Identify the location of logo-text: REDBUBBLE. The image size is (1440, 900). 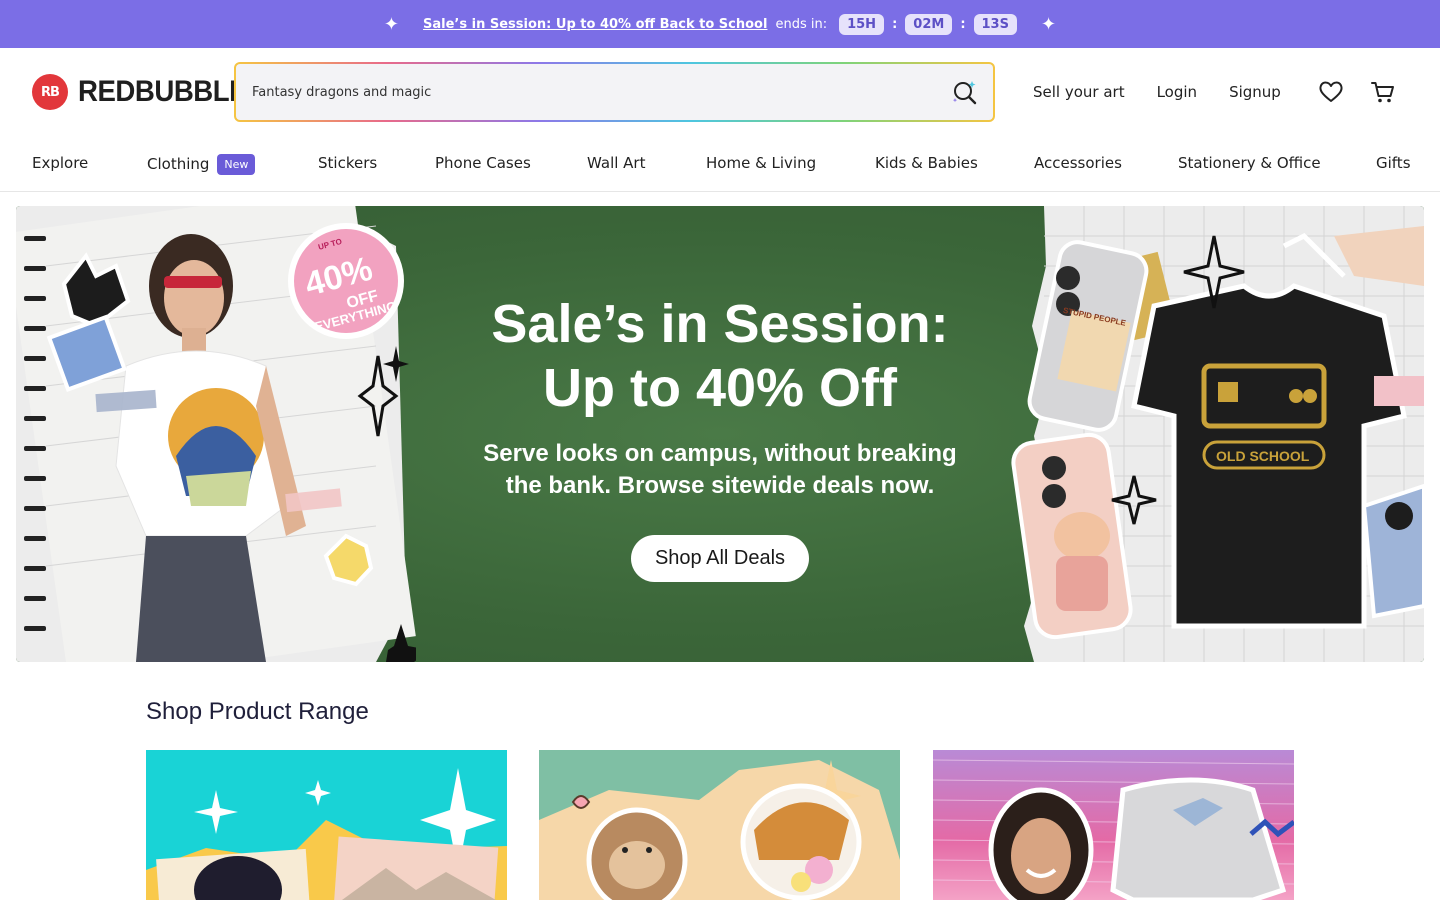
(163, 91).